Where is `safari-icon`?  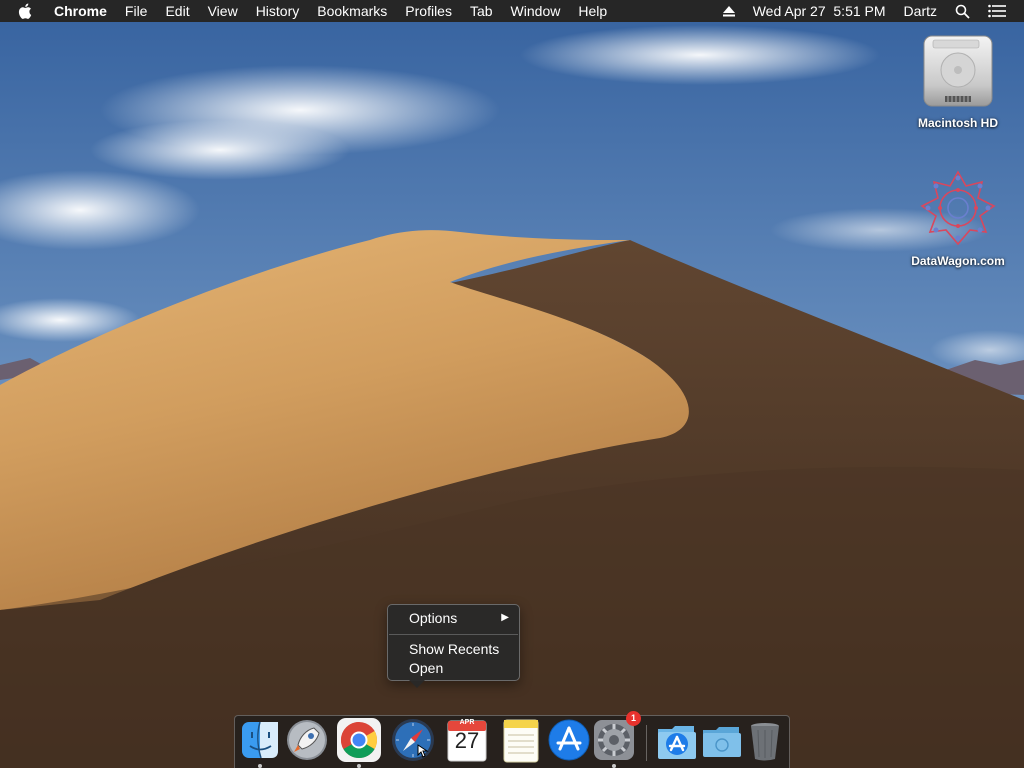
safari-icon is located at coordinates (413, 740).